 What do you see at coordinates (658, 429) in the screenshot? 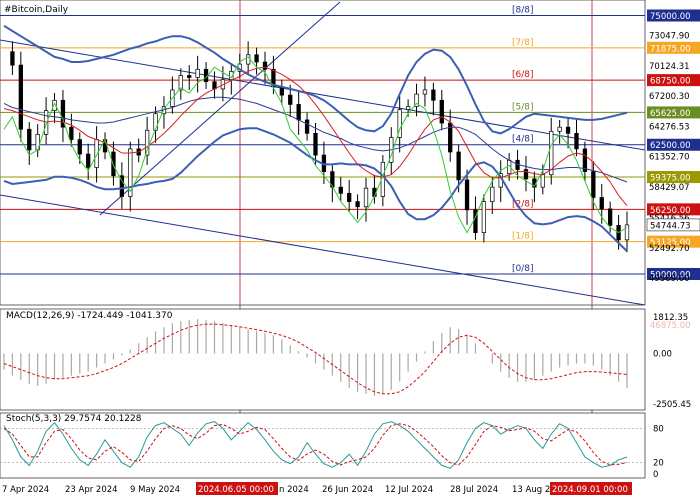
I see `stoch-y-tick: 80` at bounding box center [658, 429].